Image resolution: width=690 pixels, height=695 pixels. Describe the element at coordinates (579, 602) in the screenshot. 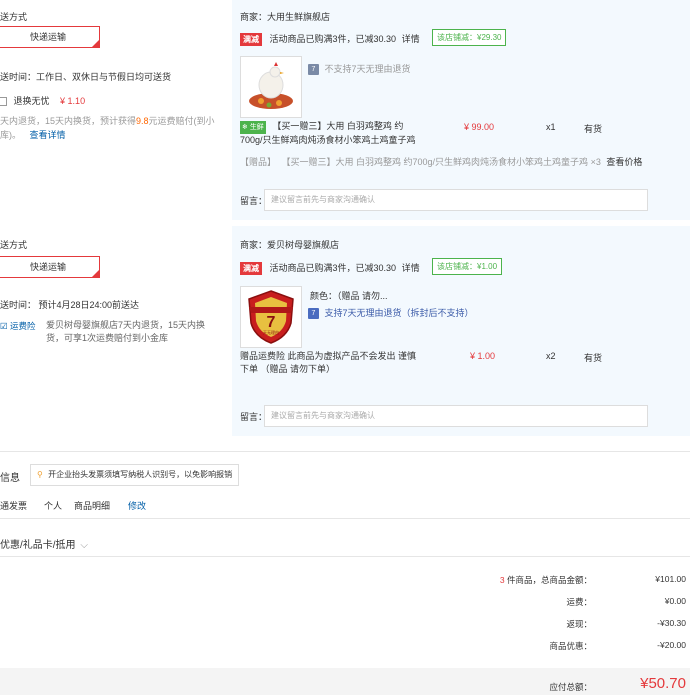

I see `shipping-fee-label: 运费：` at that location.